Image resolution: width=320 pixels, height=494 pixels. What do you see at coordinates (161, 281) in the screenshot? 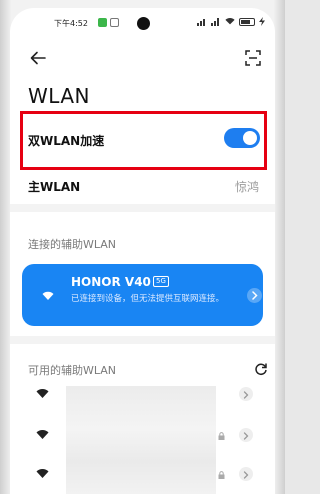
I see `band-badge: 5G` at bounding box center [161, 281].